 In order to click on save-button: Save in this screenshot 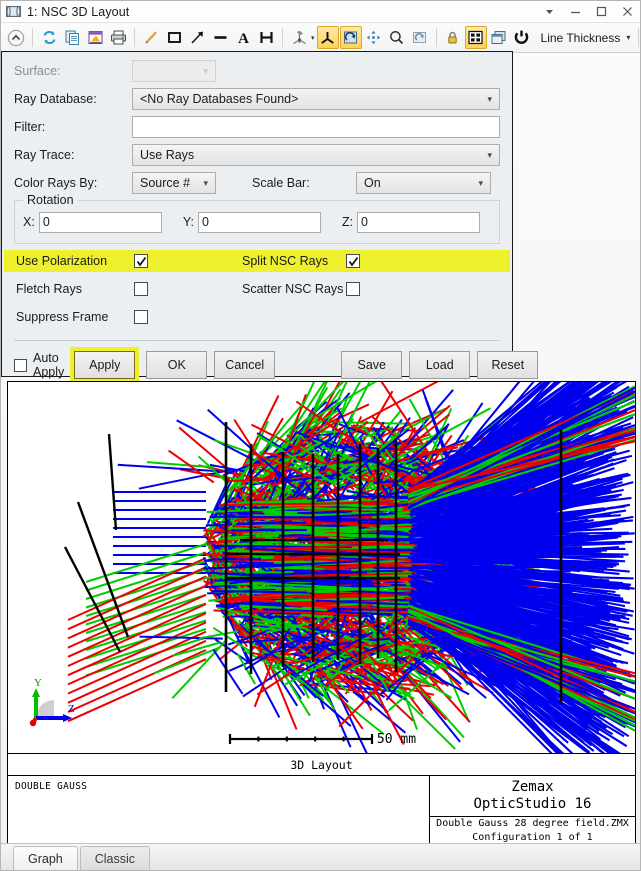, I will do `click(372, 365)`.